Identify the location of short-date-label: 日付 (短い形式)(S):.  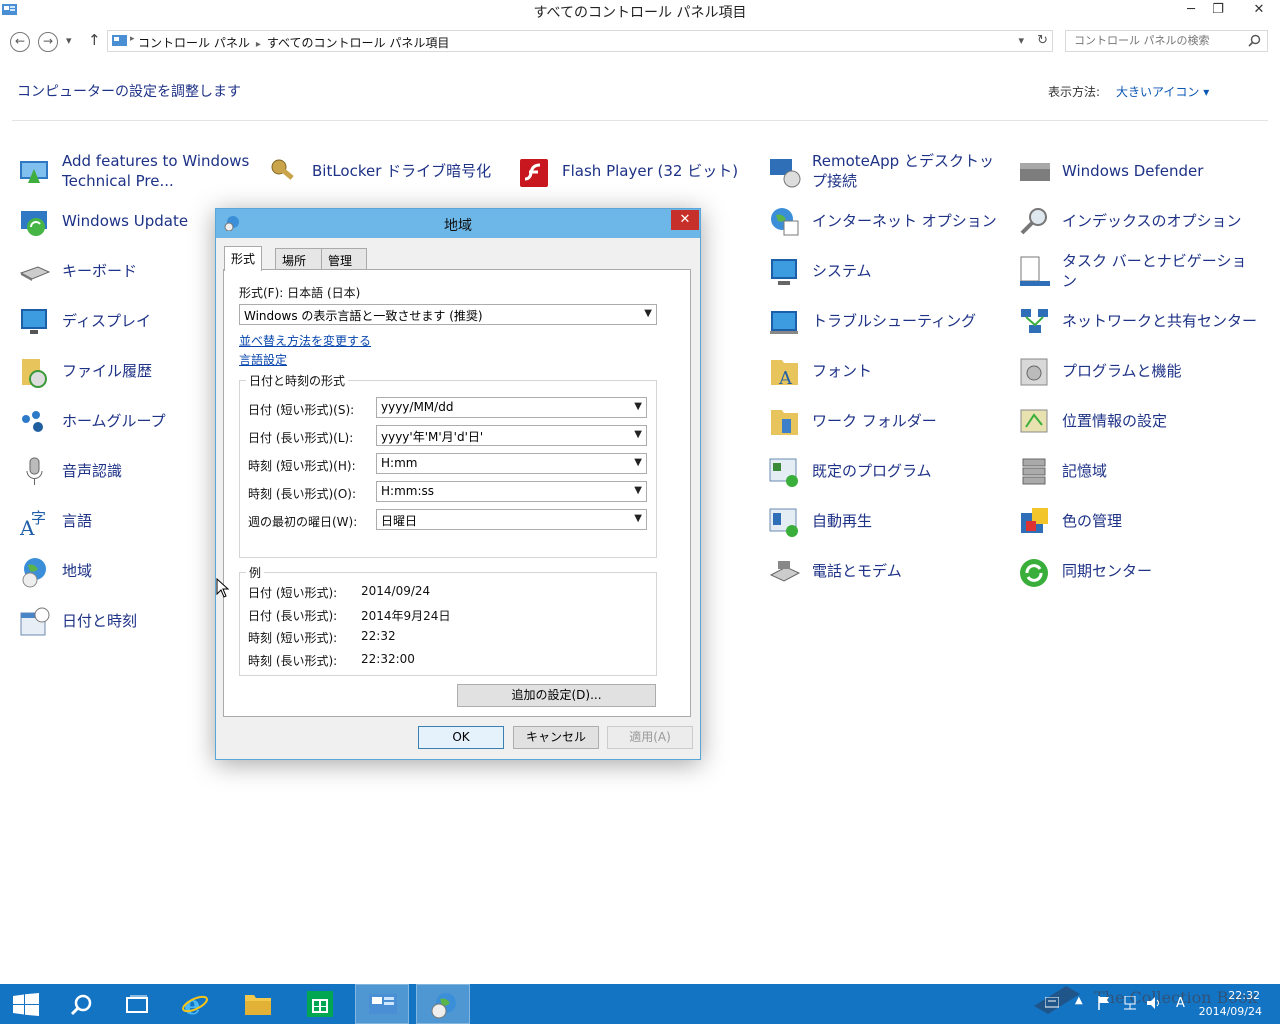
(301, 410).